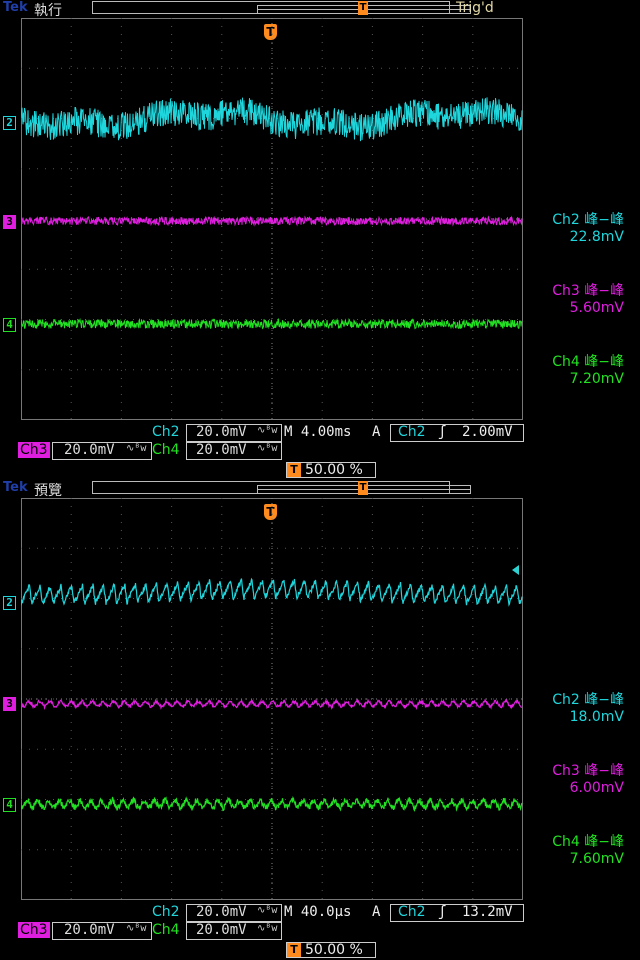 The height and width of the screenshot is (960, 640). Describe the element at coordinates (588, 850) in the screenshot. I see `measurement-ch4: Ch4 峰−峰 7.60mV` at that location.